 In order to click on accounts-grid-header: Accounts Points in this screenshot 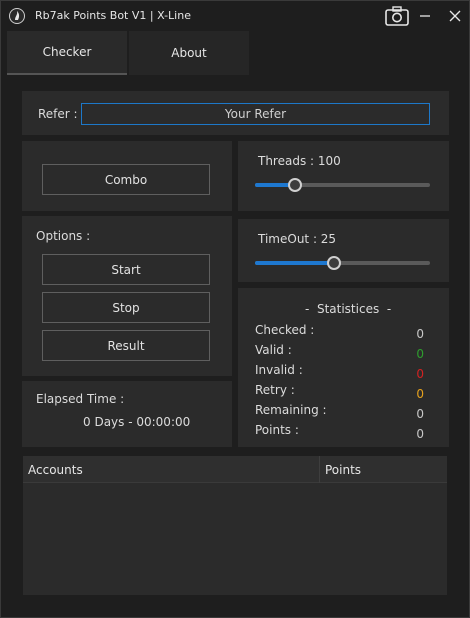, I will do `click(235, 469)`.